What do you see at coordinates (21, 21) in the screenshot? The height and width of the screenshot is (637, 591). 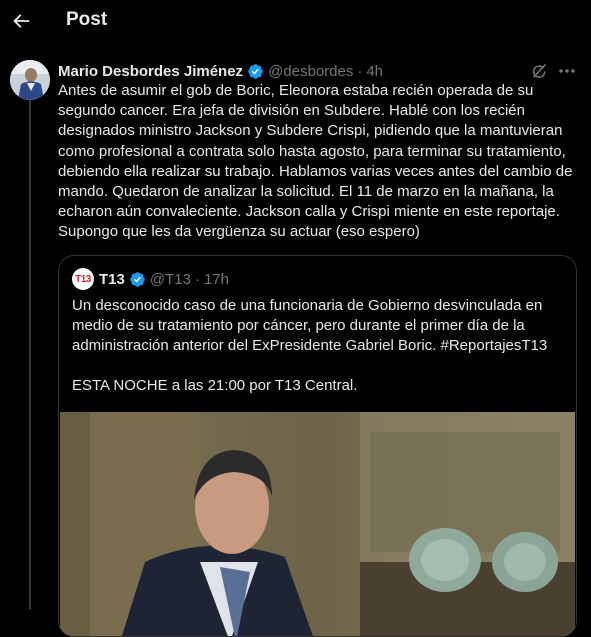 I see `arrow-left-icon` at bounding box center [21, 21].